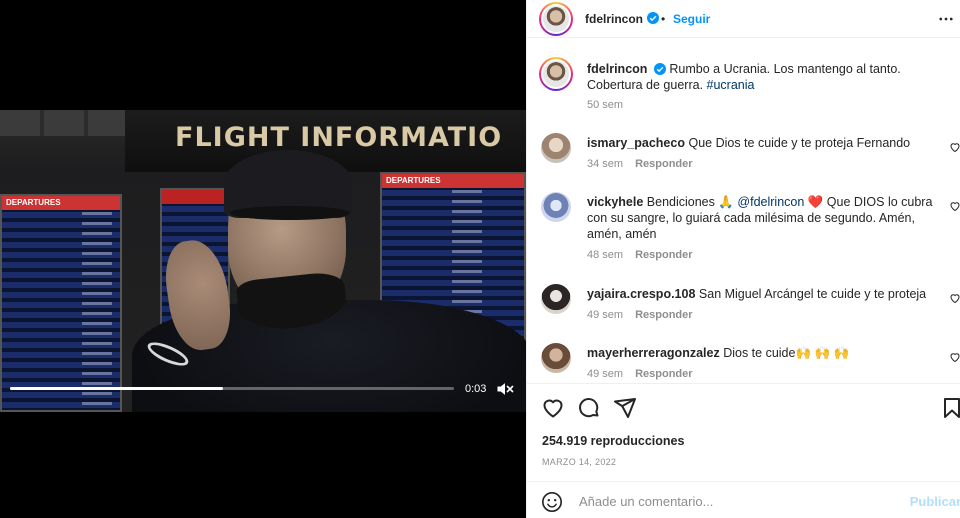  What do you see at coordinates (636, 143) in the screenshot?
I see `comment-username: ismary_pacheco` at bounding box center [636, 143].